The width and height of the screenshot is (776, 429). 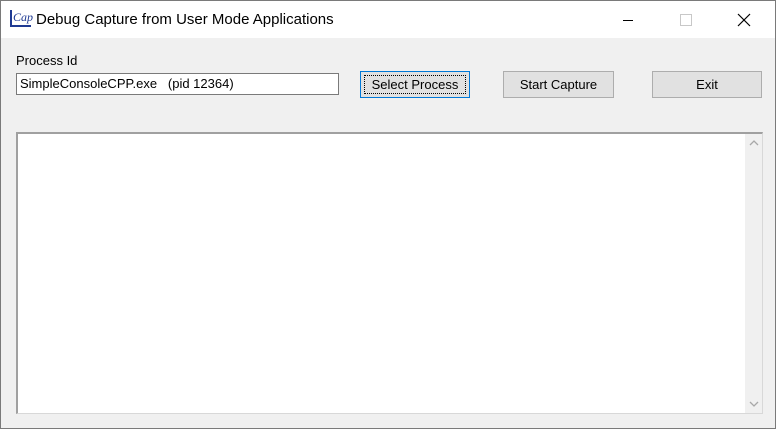 I want to click on exit-label: Exit, so click(x=707, y=84).